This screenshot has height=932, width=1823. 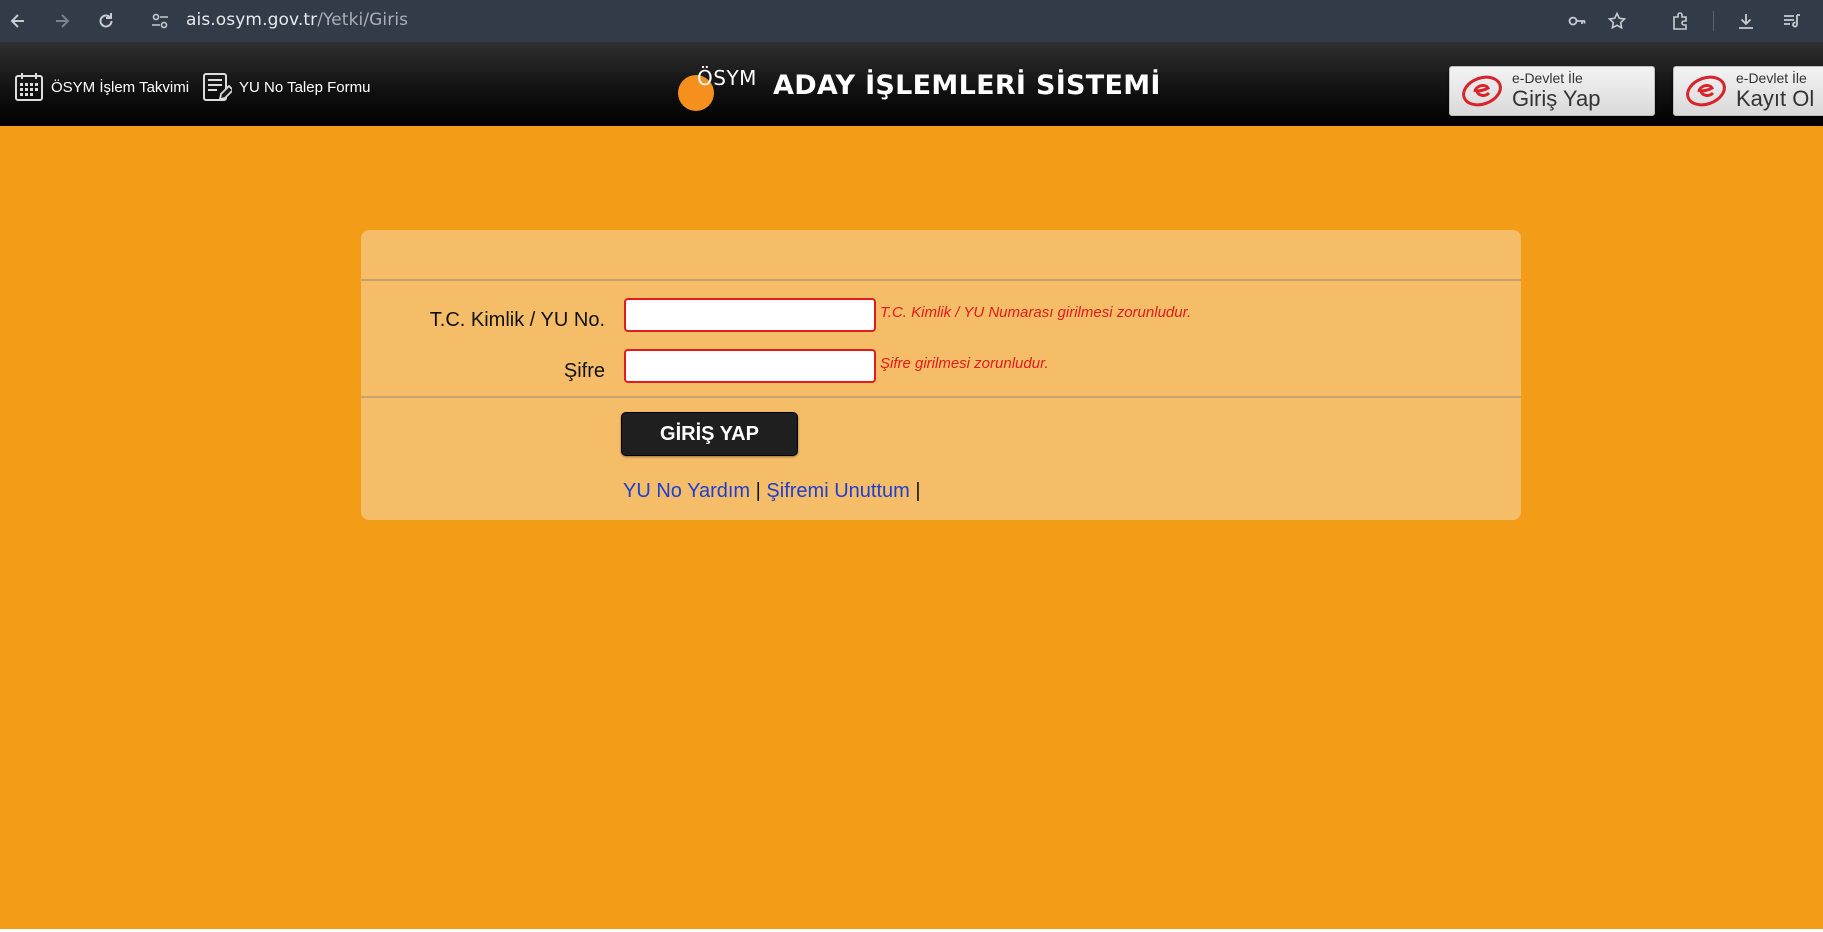 What do you see at coordinates (941, 397) in the screenshot?
I see `panel-bottom-rule` at bounding box center [941, 397].